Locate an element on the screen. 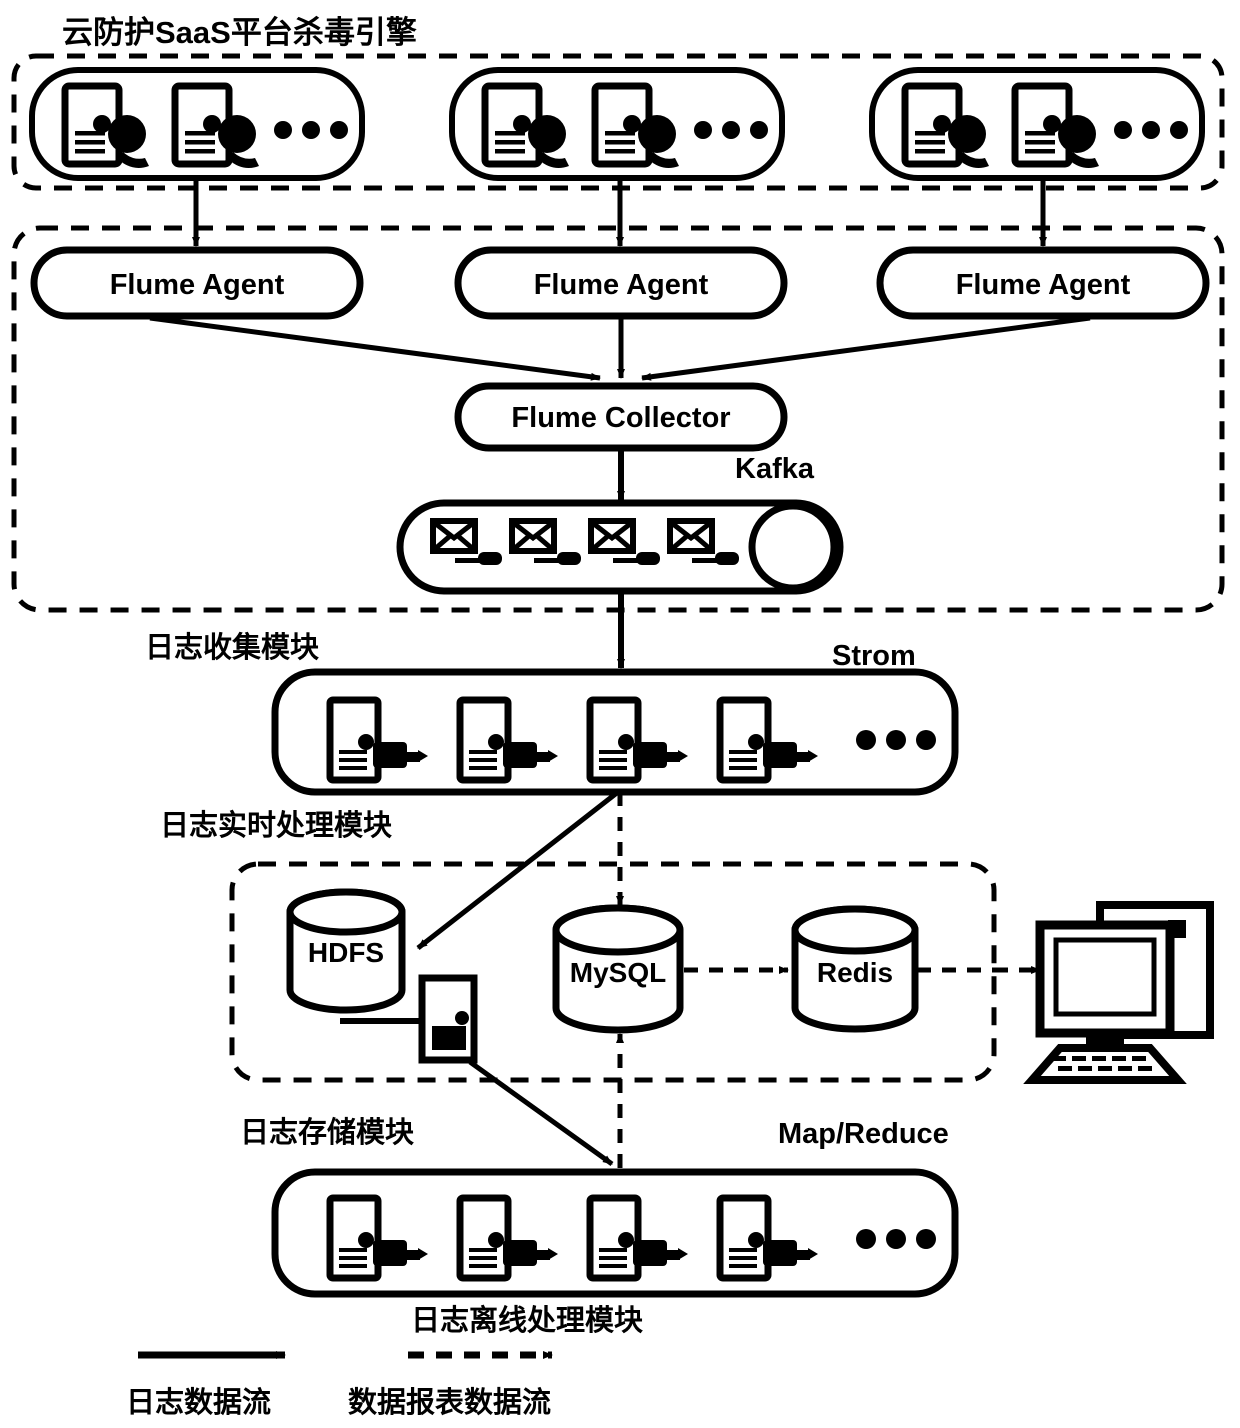 Image resolution: width=1240 pixels, height=1428 pixels. mysql-label: MySQL is located at coordinates (618, 972).